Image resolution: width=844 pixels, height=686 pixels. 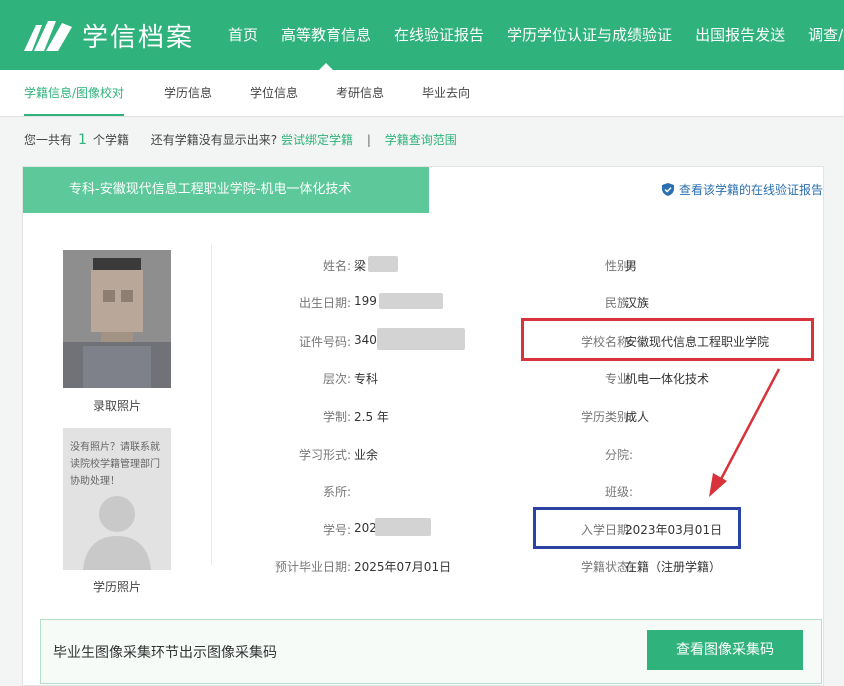 What do you see at coordinates (324, 342) in the screenshot?
I see `label-id-number: 证件号码:` at bounding box center [324, 342].